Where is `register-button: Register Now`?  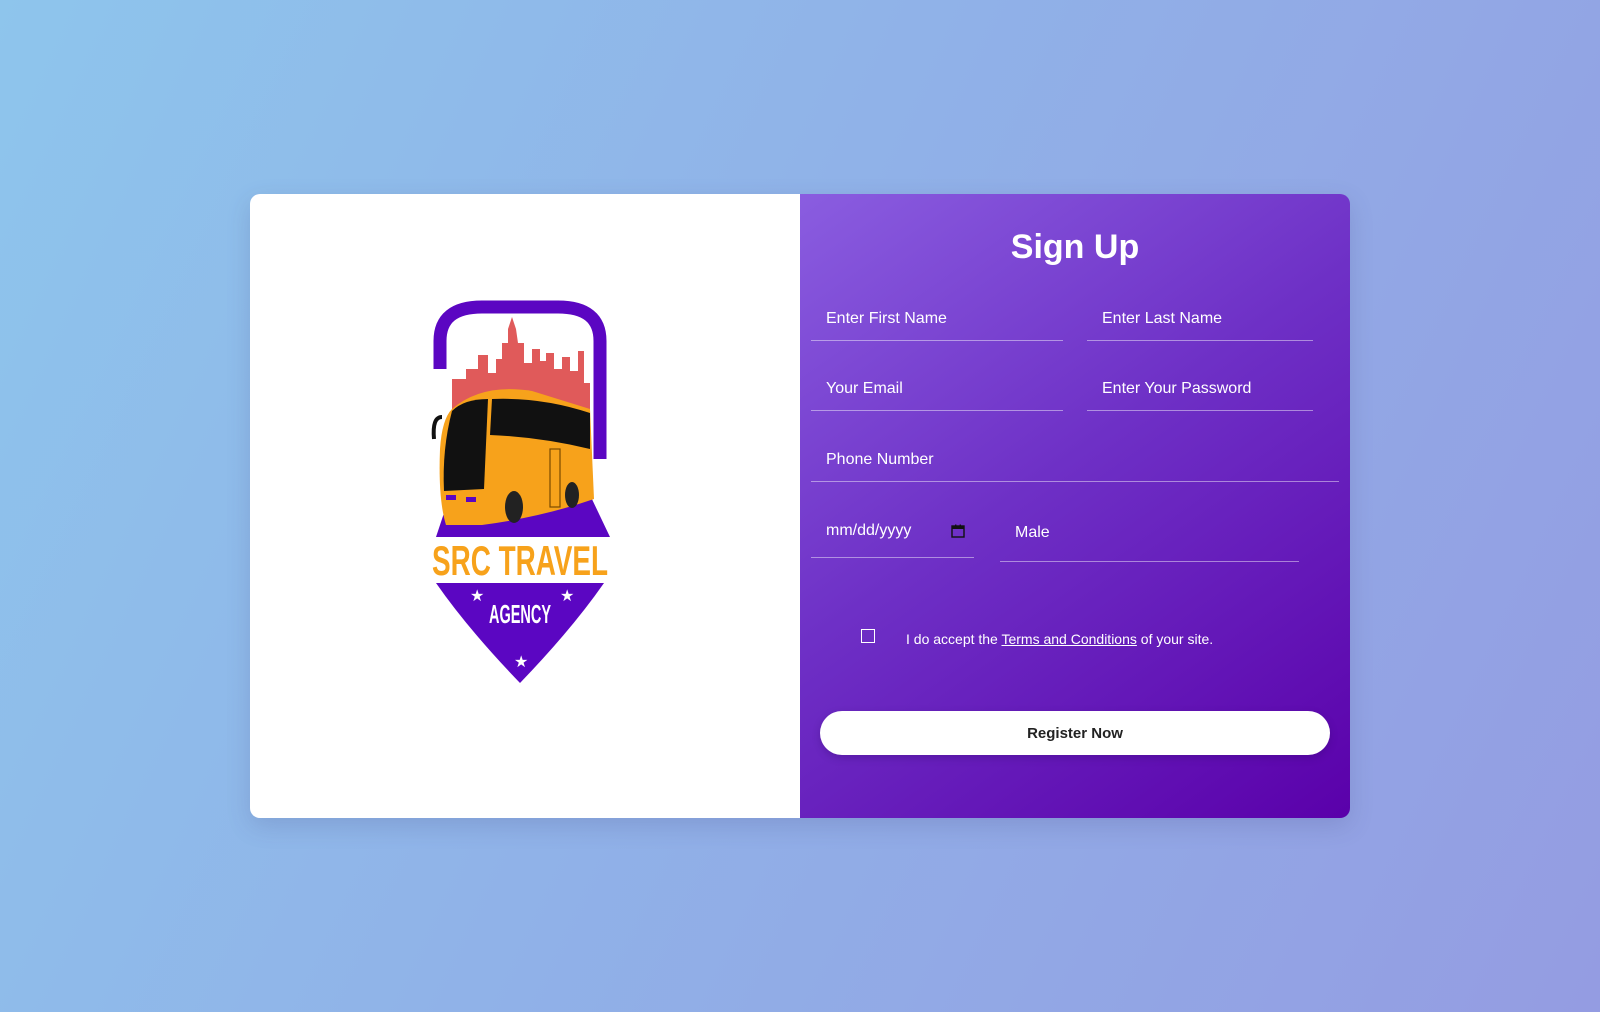 register-button: Register Now is located at coordinates (1075, 733).